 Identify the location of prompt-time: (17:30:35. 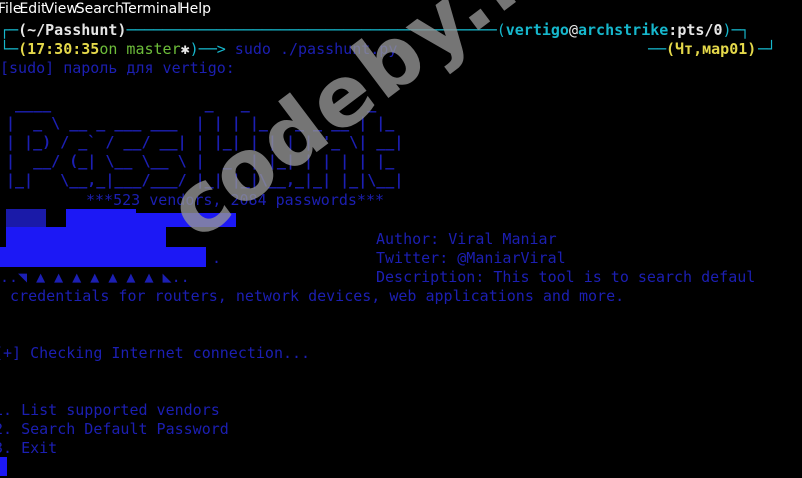
(59, 49).